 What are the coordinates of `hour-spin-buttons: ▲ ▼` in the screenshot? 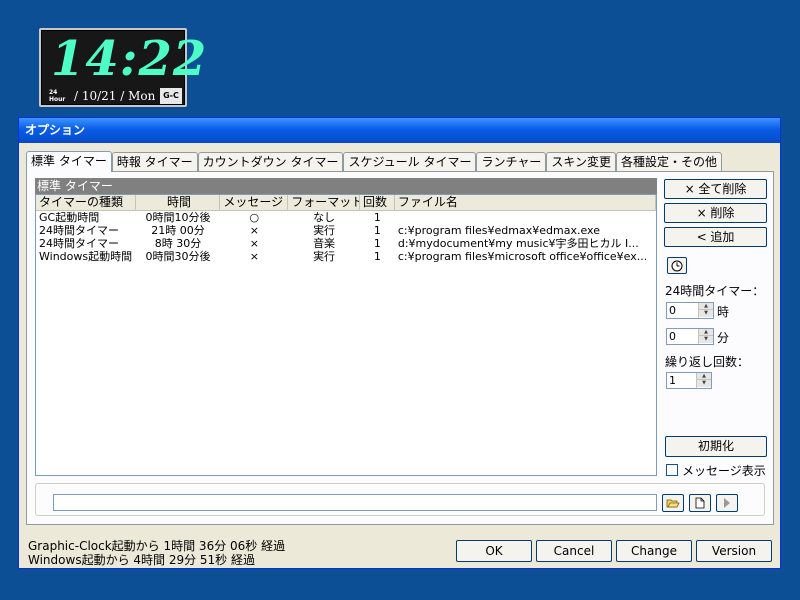 It's located at (705, 310).